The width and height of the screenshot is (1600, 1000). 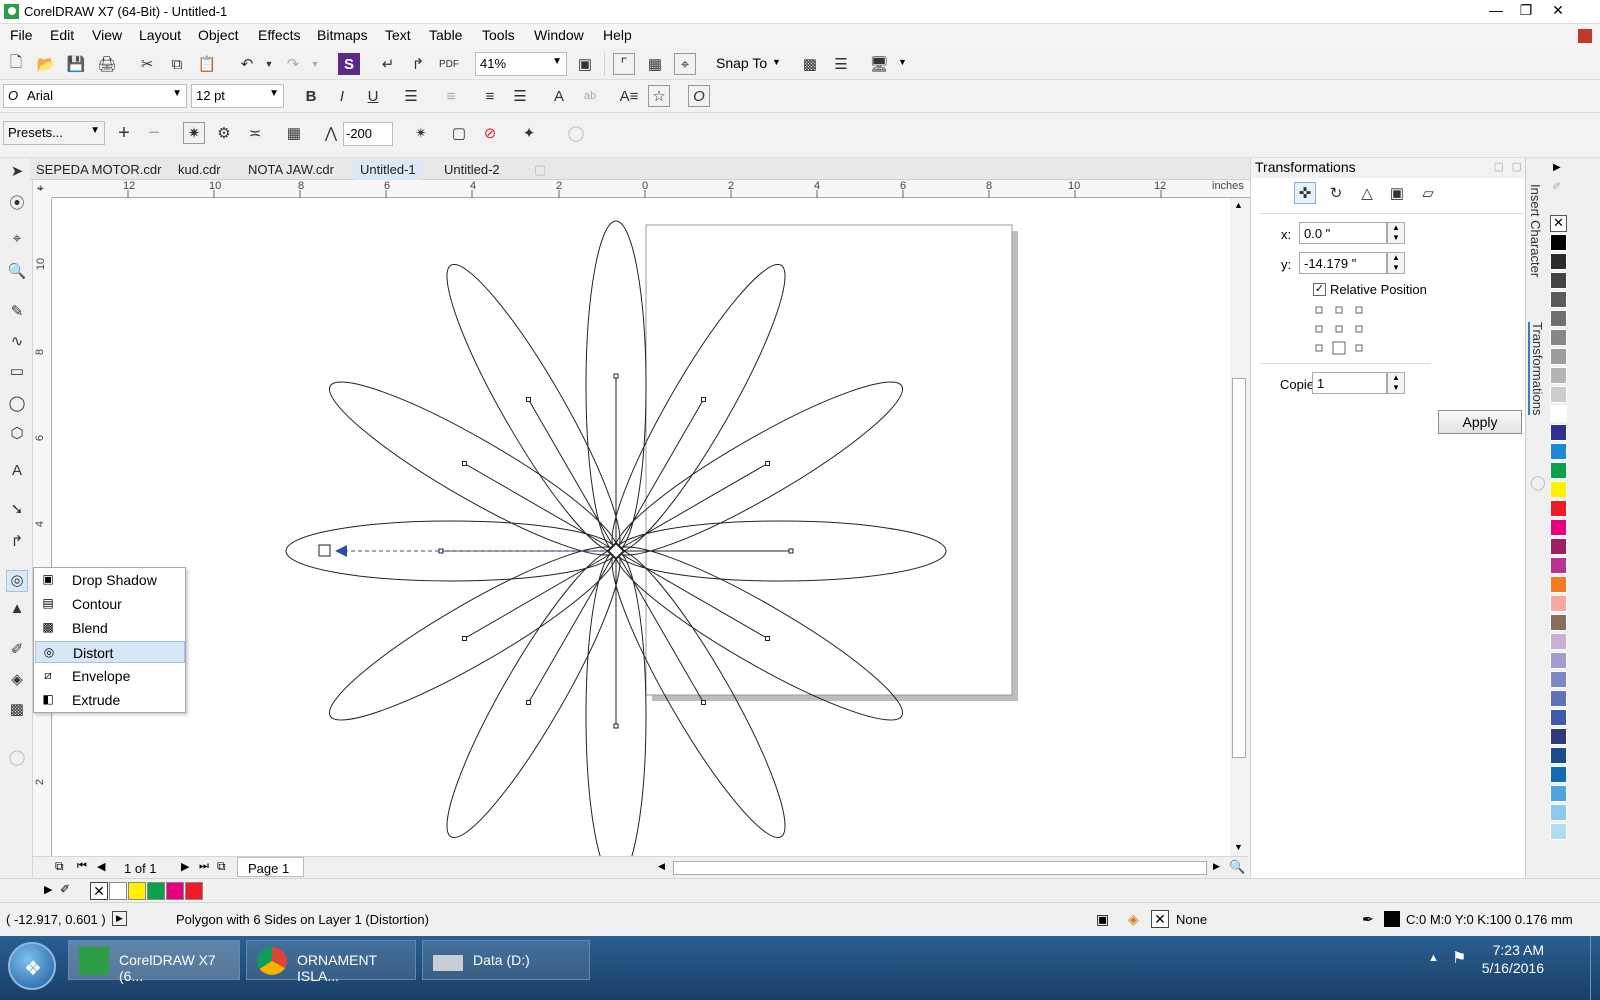 I want to click on vertical-scroll-thumb, so click(x=1239, y=568).